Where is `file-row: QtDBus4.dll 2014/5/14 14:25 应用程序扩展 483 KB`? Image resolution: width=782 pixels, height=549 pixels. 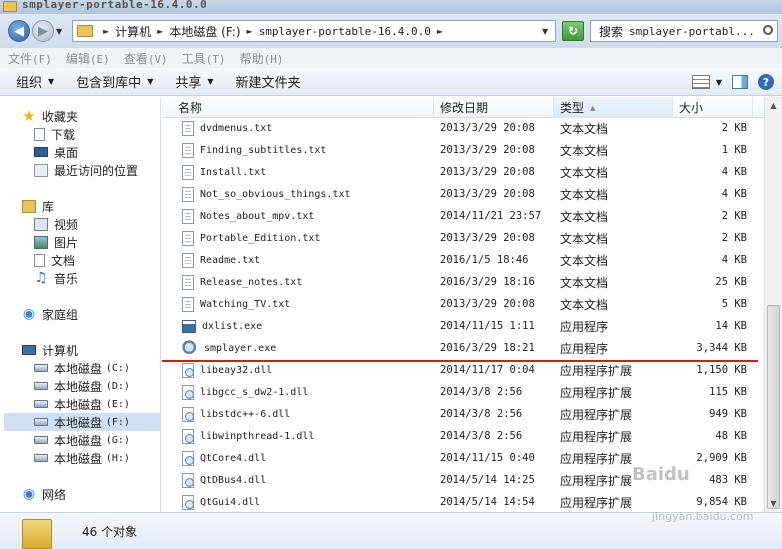 file-row: QtDBus4.dll 2014/5/14 14:25 应用程序扩展 483 KB is located at coordinates (463, 480).